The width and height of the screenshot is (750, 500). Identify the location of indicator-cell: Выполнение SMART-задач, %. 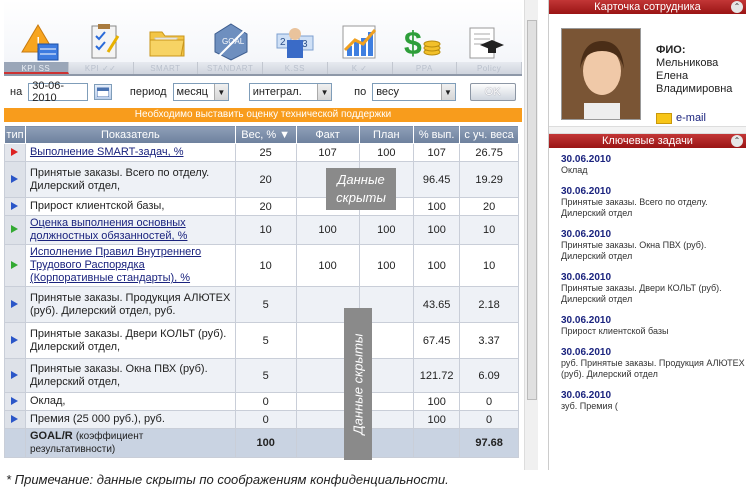
(130, 152).